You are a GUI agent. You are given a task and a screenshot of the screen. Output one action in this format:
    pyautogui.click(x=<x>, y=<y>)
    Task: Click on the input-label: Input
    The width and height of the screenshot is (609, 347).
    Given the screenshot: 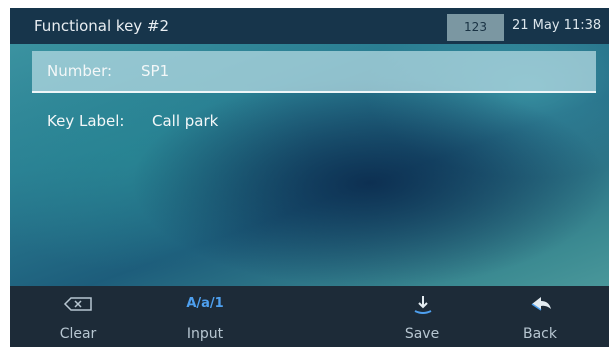 What is the action you would take?
    pyautogui.click(x=205, y=334)
    